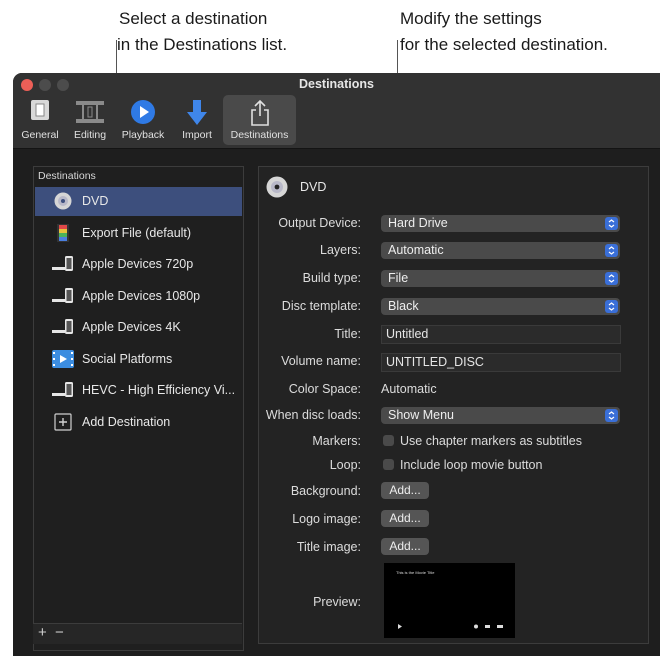  I want to click on when-disc-loads-value: Show Menu, so click(421, 415).